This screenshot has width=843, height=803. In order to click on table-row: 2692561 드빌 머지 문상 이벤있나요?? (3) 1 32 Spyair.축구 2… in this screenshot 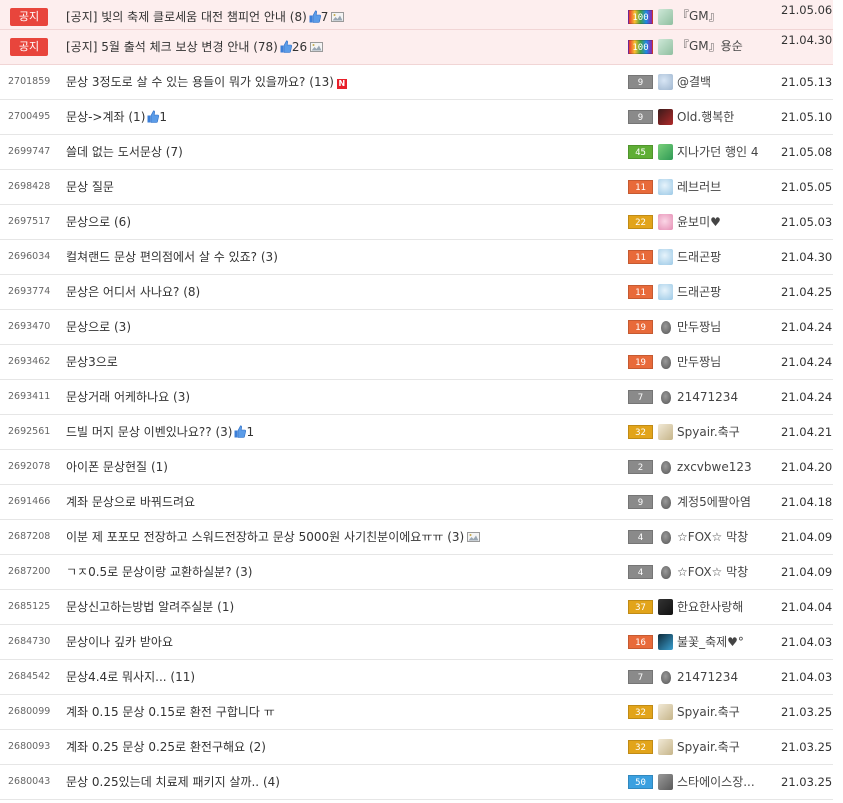, I will do `click(416, 432)`.